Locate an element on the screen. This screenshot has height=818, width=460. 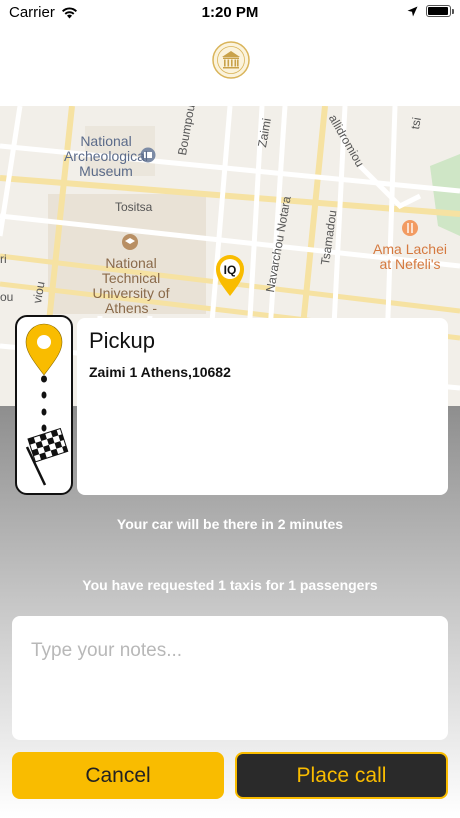
place-call-button: Place call is located at coordinates (341, 775).